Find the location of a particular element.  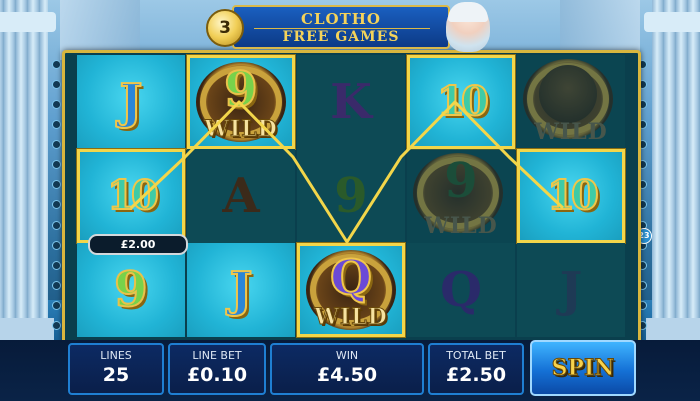

free-games-banner: CLOTHO FREE GAMES is located at coordinates (341, 27).